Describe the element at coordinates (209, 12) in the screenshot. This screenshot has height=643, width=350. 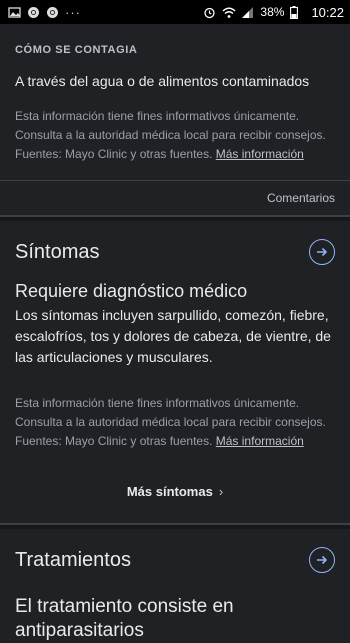
I see `alarm-icon` at that location.